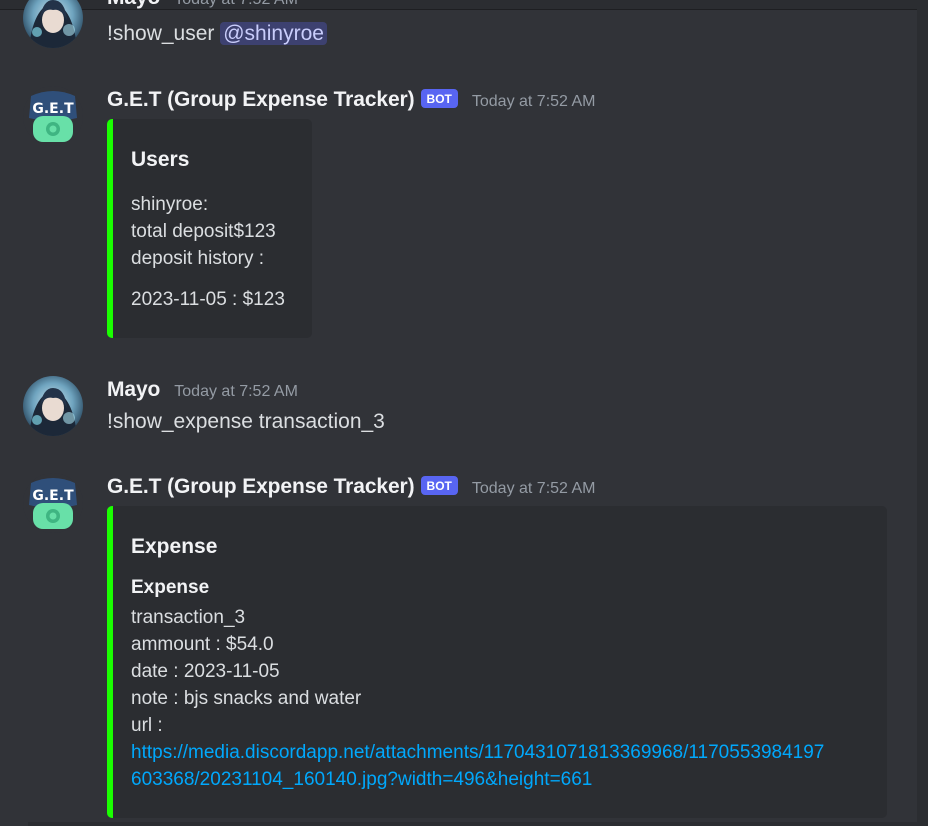 The image size is (928, 826). What do you see at coordinates (922, 413) in the screenshot?
I see `scrollbar-track` at bounding box center [922, 413].